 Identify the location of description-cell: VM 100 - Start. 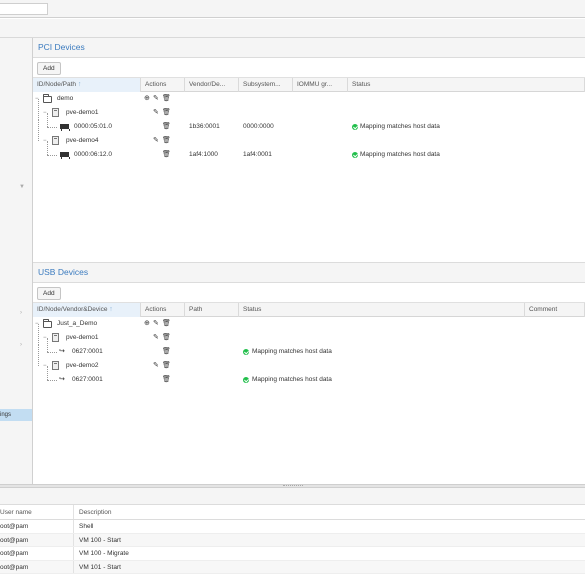
(100, 540).